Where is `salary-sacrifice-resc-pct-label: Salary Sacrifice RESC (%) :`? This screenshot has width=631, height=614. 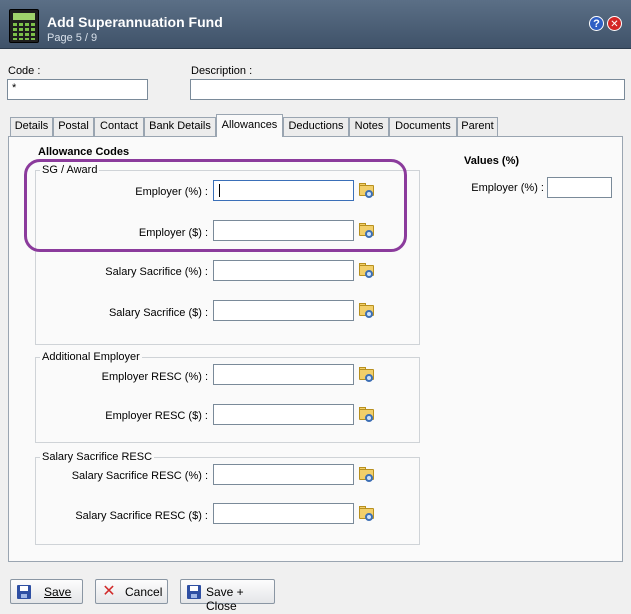
salary-sacrifice-resc-pct-label: Salary Sacrifice RESC (%) : is located at coordinates (139, 476).